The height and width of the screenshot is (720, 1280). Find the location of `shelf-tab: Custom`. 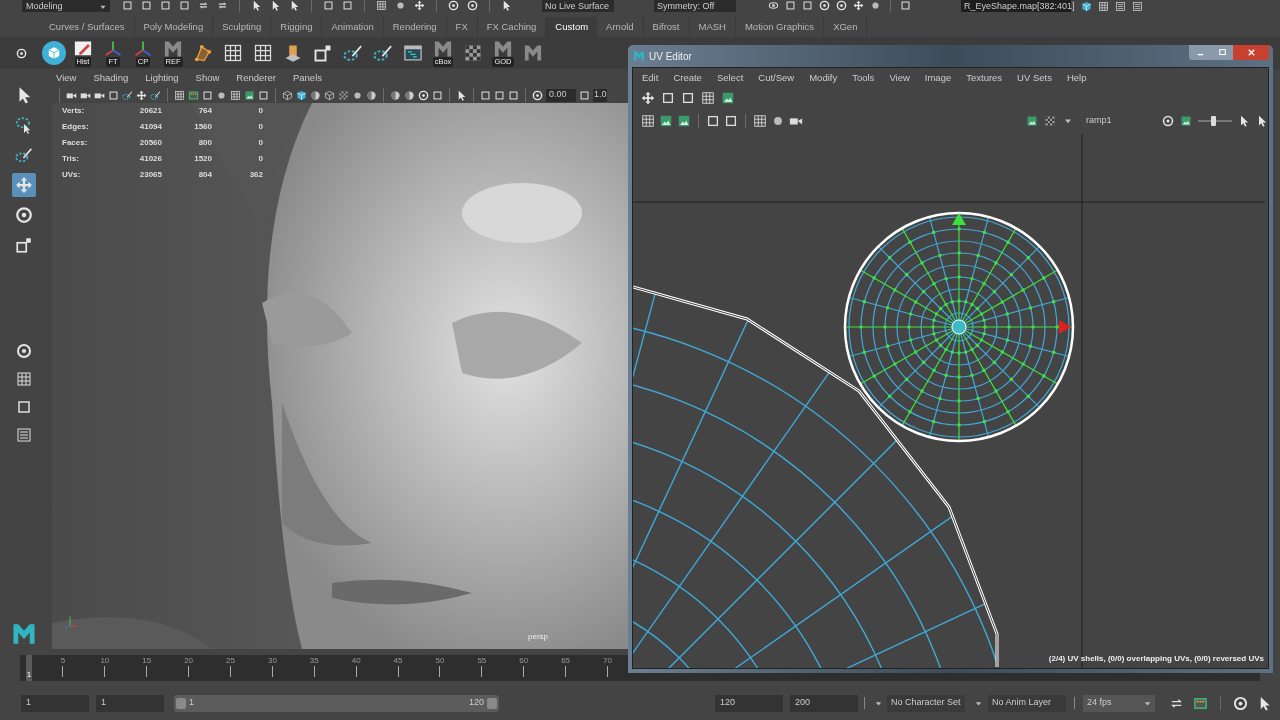

shelf-tab: Custom is located at coordinates (572, 27).